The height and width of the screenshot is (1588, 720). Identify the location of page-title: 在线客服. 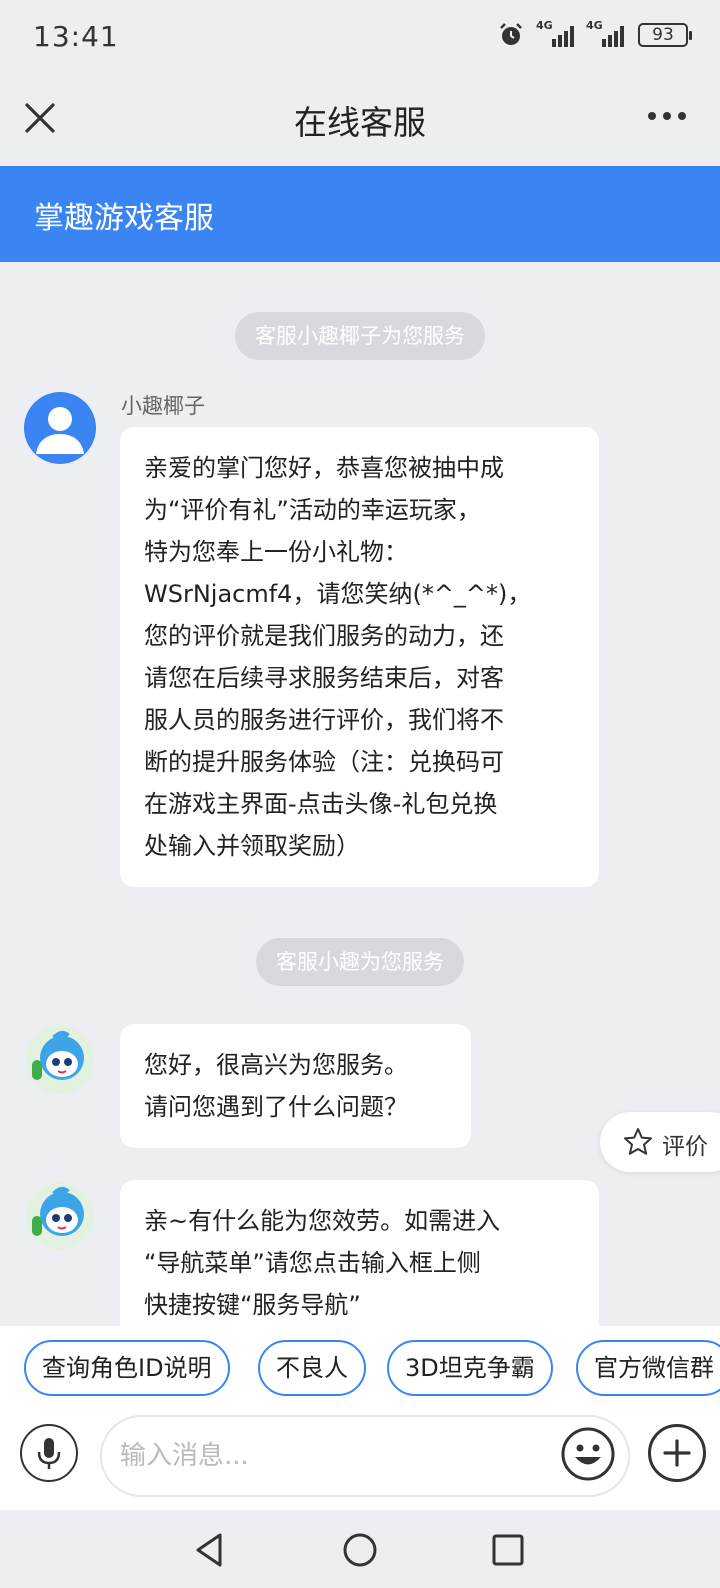
(360, 122).